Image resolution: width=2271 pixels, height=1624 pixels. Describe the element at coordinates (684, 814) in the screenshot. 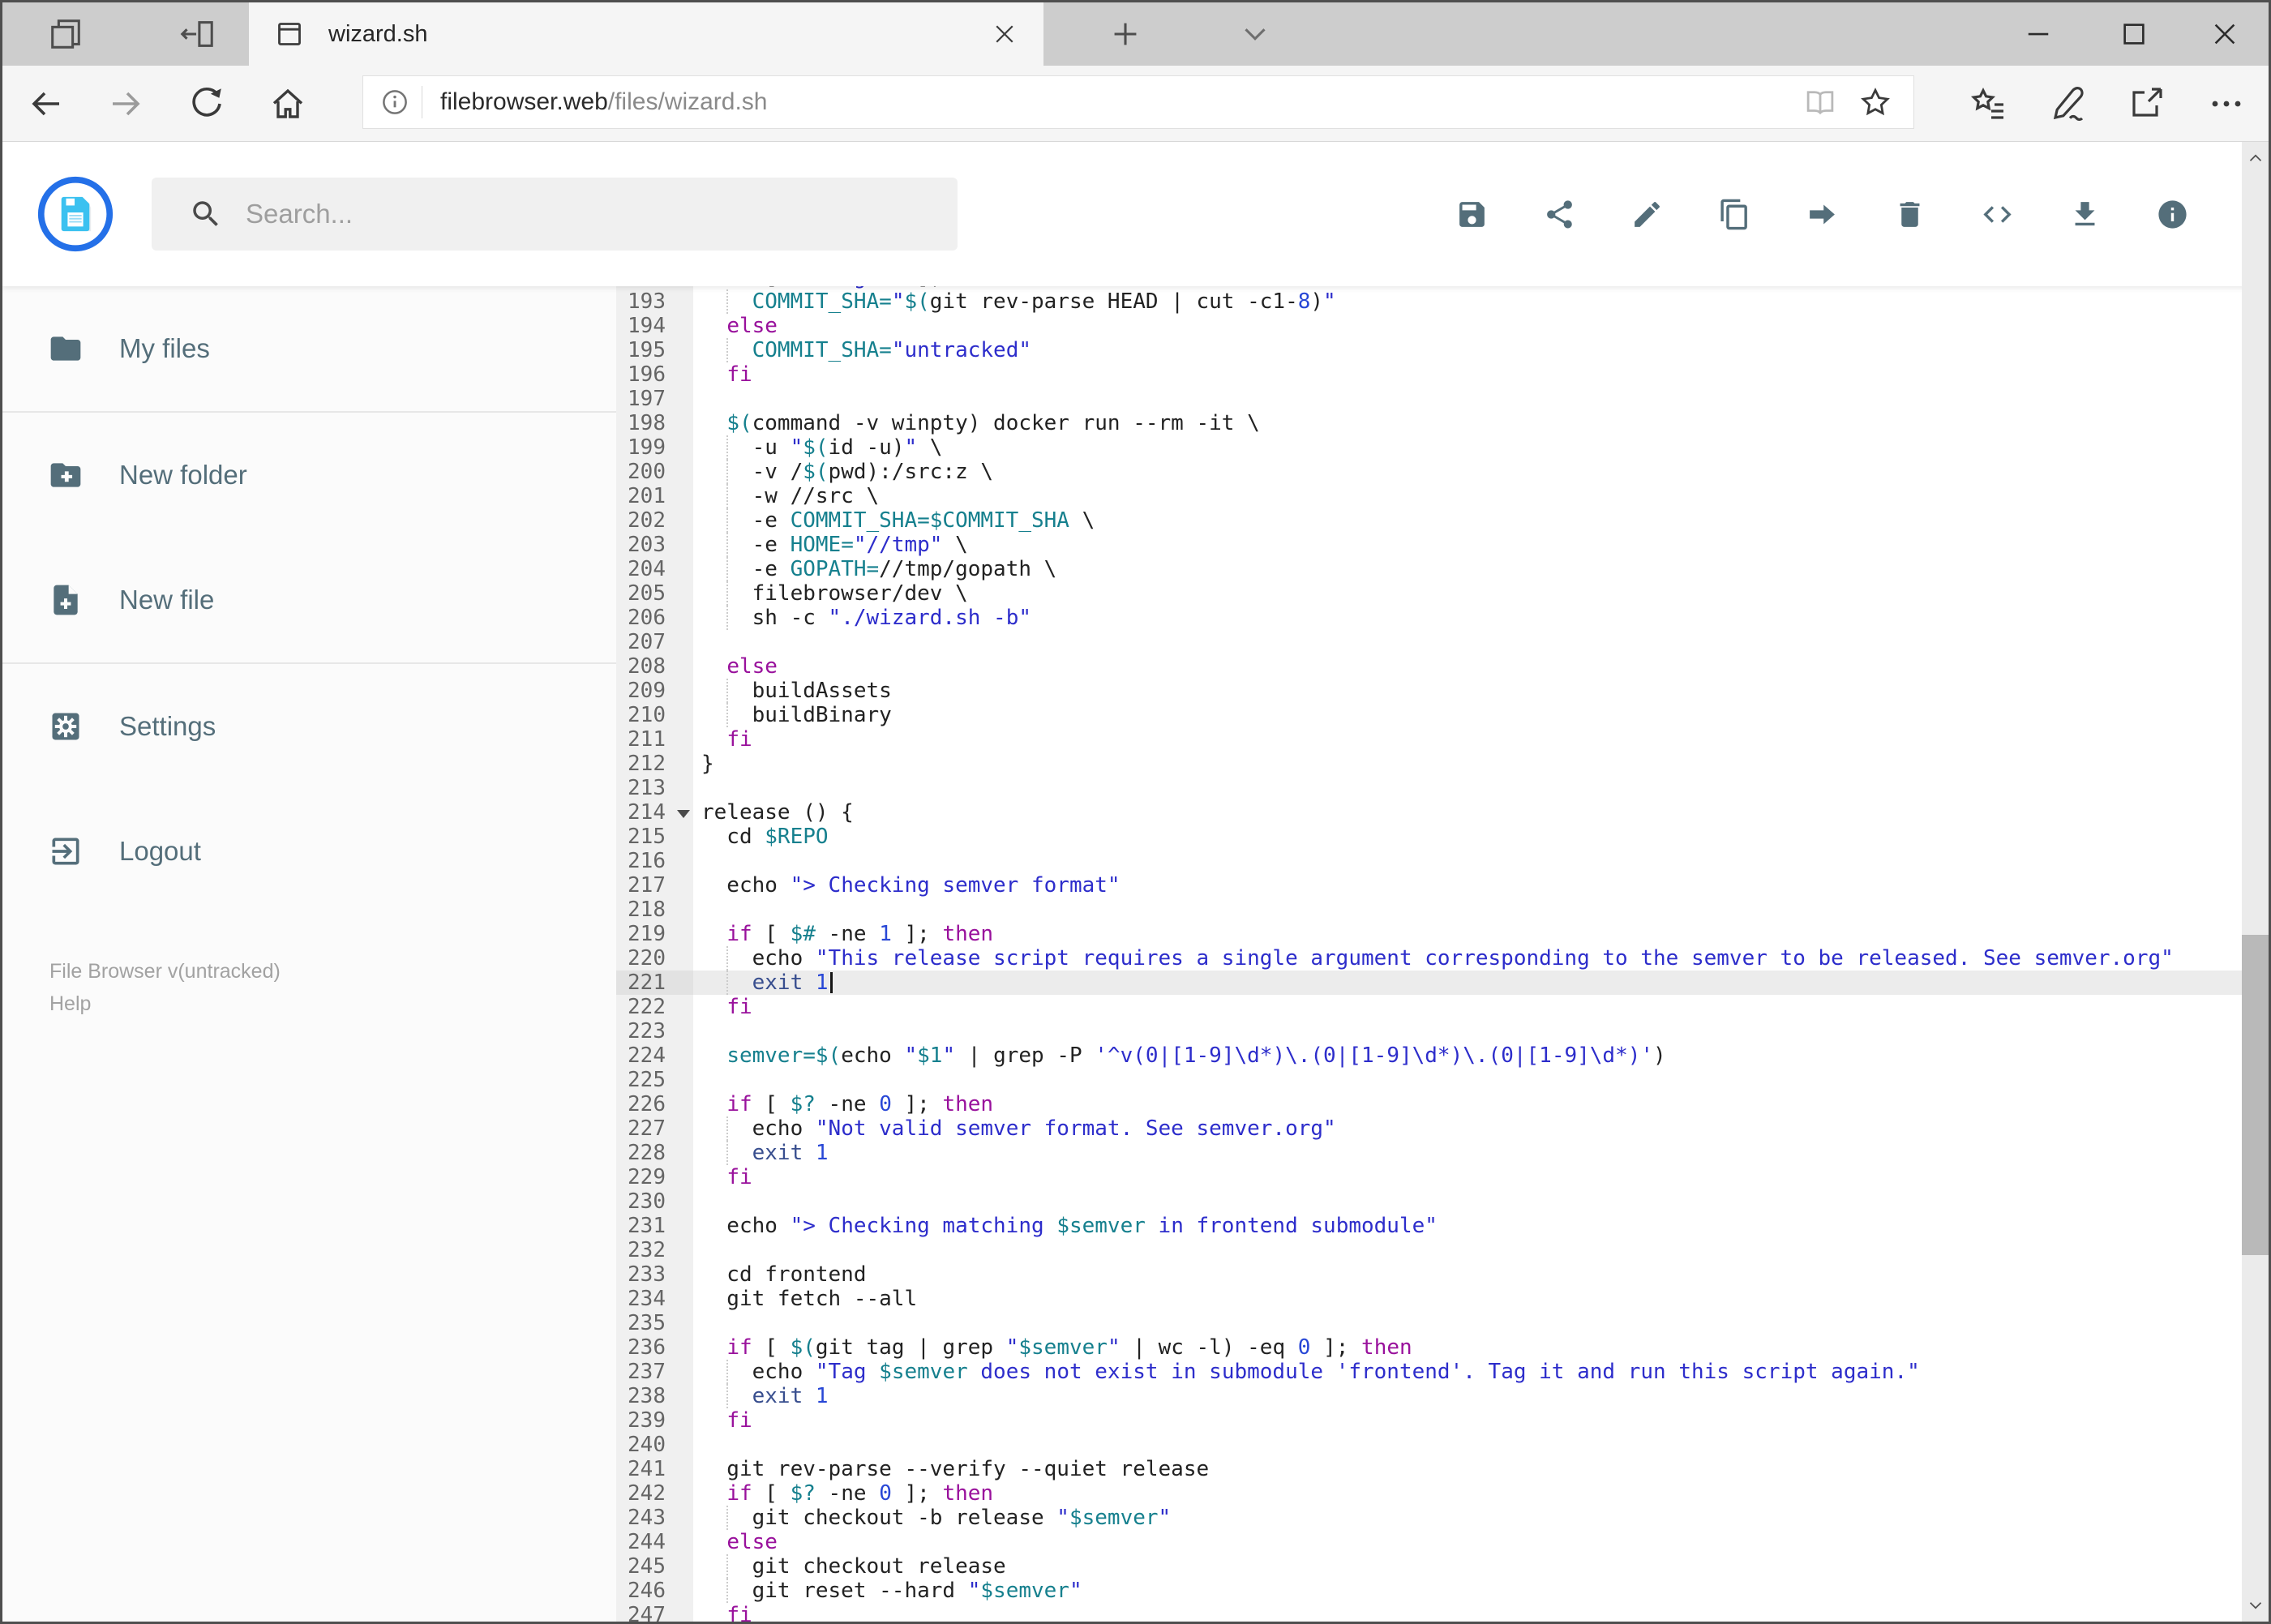

I see `fold-arrow-icon` at that location.